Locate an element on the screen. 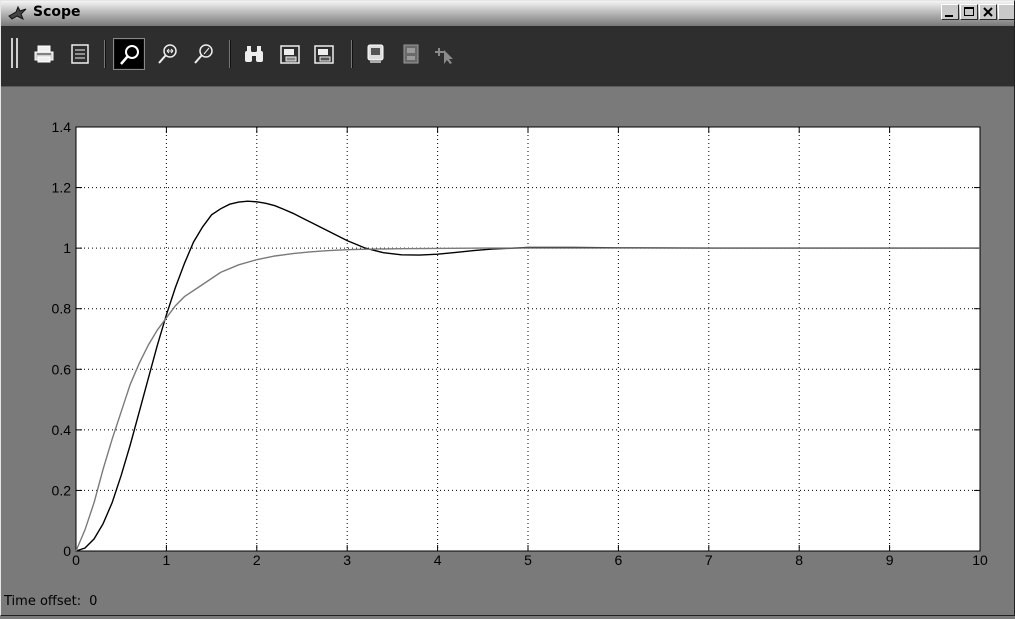 The width and height of the screenshot is (1015, 619). minimize-button is located at coordinates (950, 12).